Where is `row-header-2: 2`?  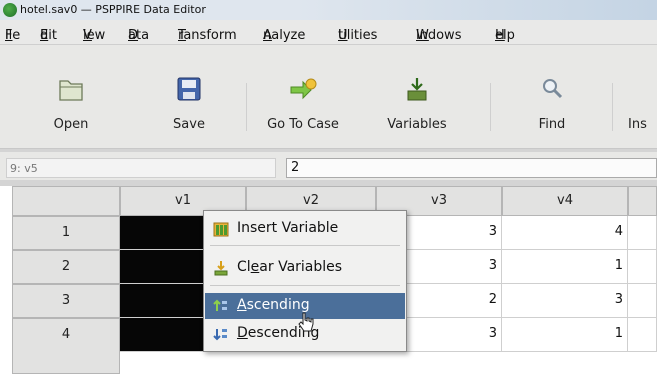 row-header-2: 2 is located at coordinates (66, 267).